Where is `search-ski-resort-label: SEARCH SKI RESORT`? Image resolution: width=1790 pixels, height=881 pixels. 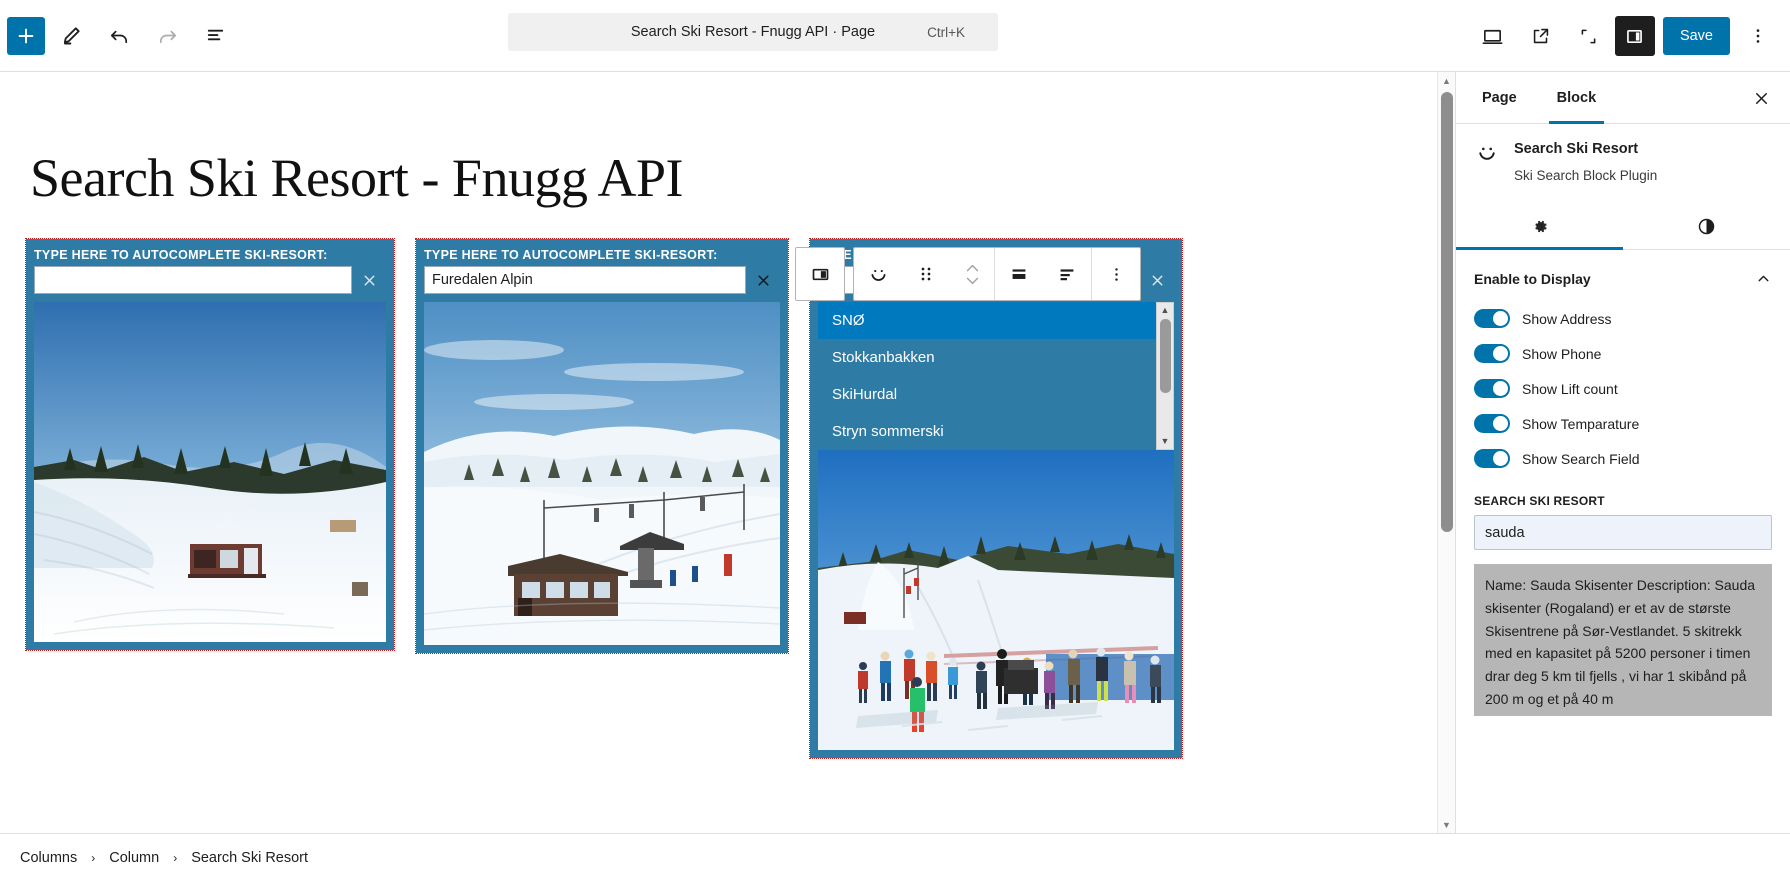
search-ski-resort-label: SEARCH SKI RESORT is located at coordinates (1539, 501).